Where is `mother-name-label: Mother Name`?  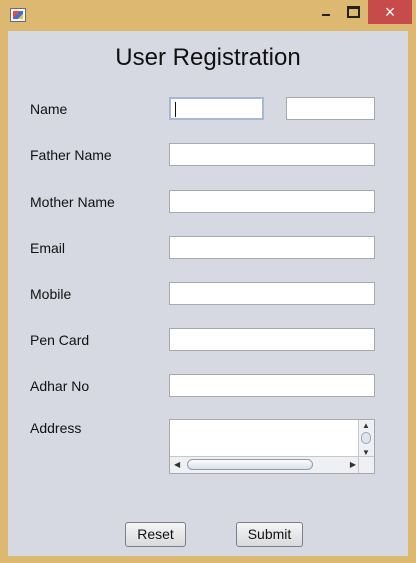 mother-name-label: Mother Name is located at coordinates (72, 202).